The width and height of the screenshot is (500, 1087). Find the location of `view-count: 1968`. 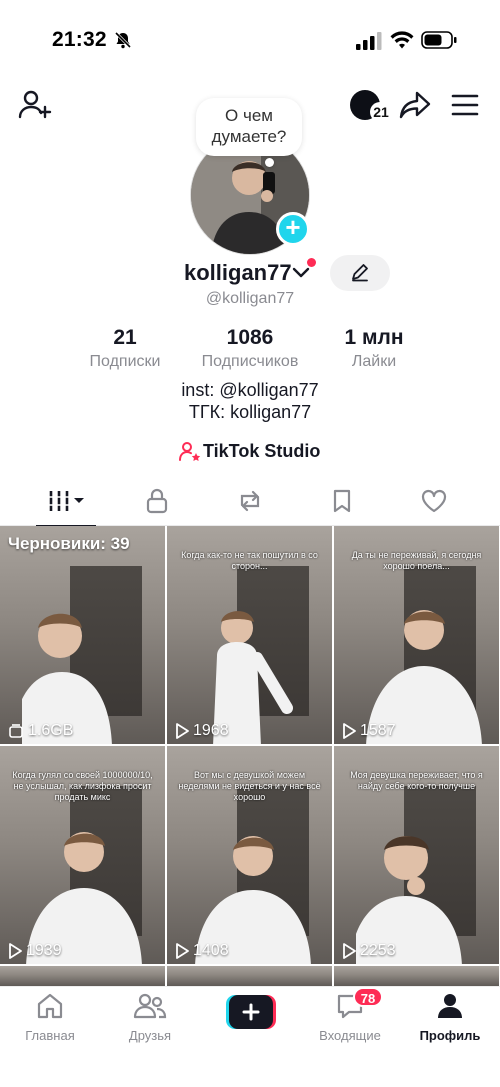

view-count: 1968 is located at coordinates (202, 731).